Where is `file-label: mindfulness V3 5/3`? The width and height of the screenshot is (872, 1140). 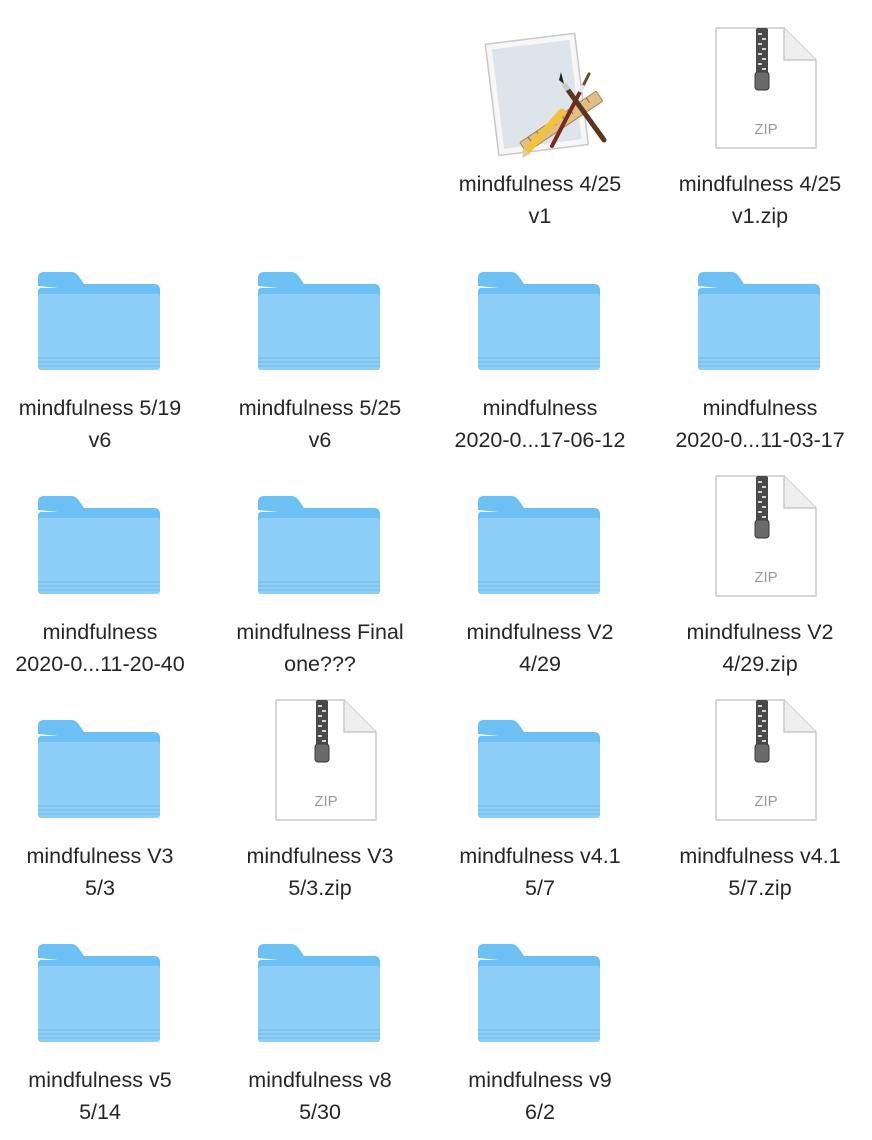
file-label: mindfulness V3 5/3 is located at coordinates (107, 872).